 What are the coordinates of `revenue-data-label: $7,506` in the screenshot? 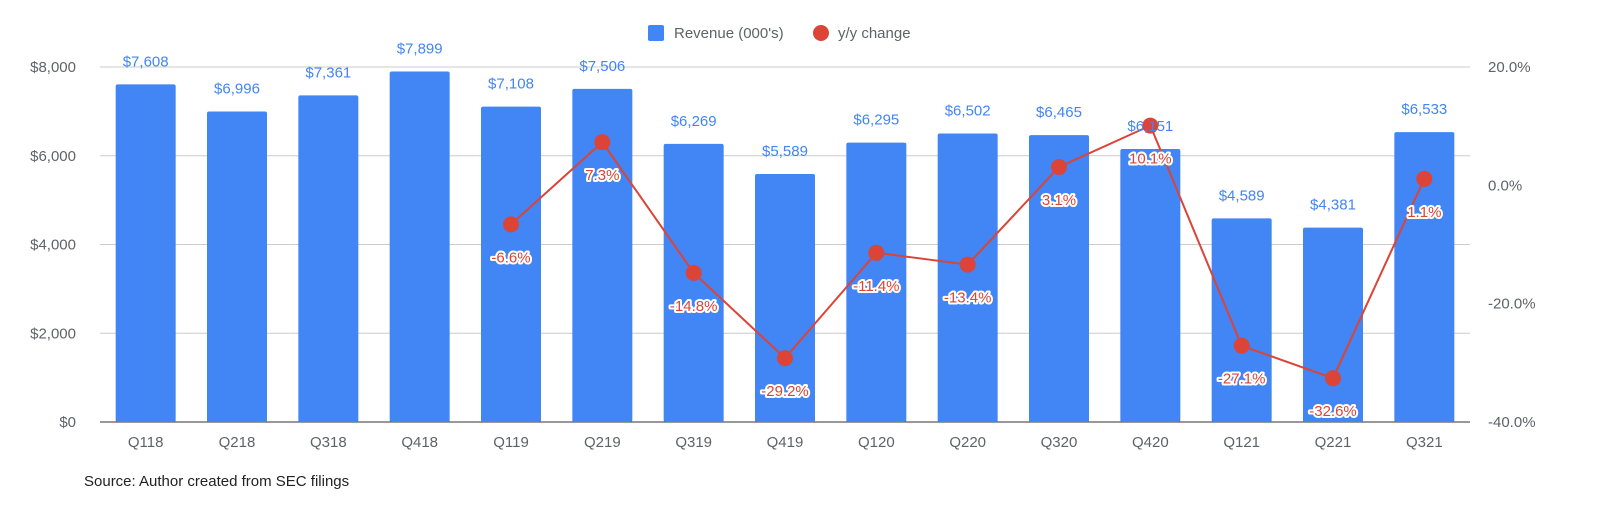 It's located at (602, 66).